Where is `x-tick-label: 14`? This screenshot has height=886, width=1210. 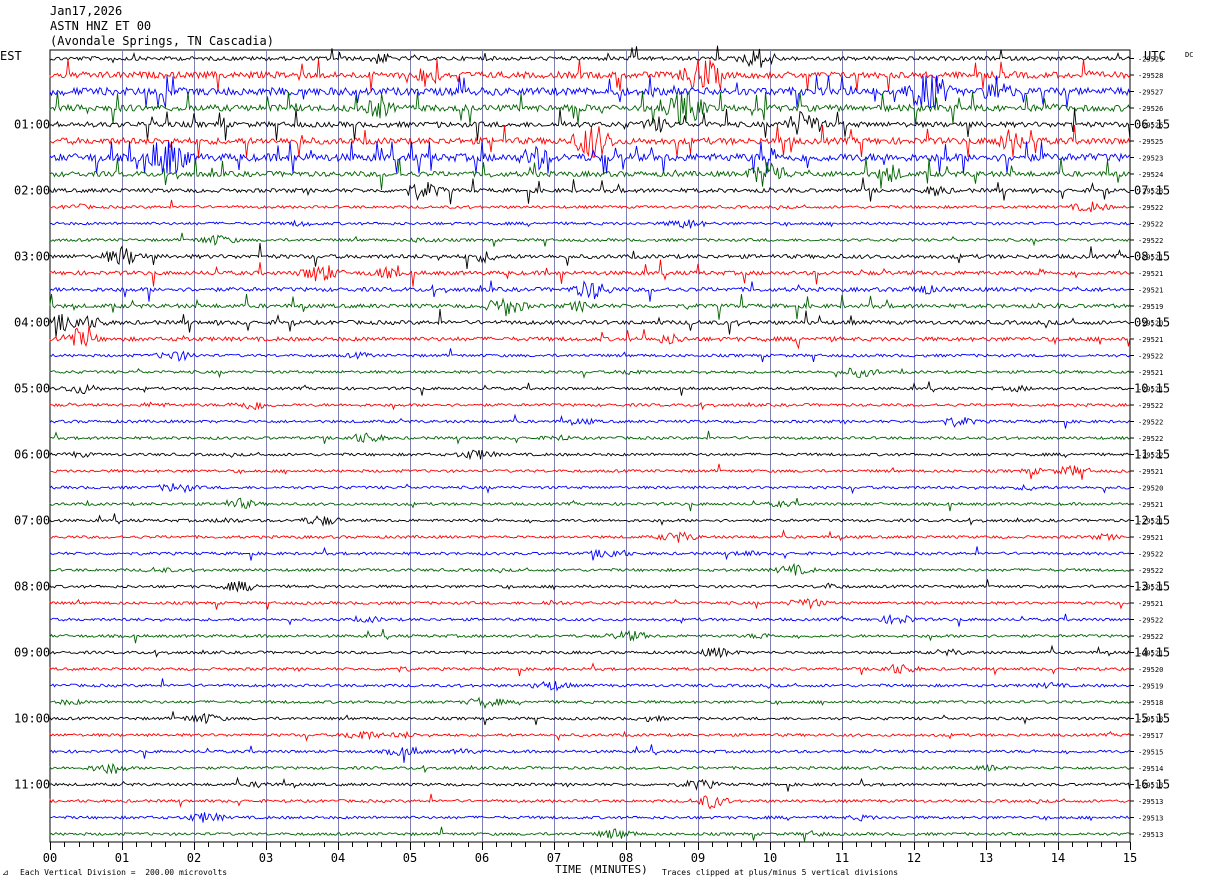
x-tick-label: 14 is located at coordinates (1058, 858).